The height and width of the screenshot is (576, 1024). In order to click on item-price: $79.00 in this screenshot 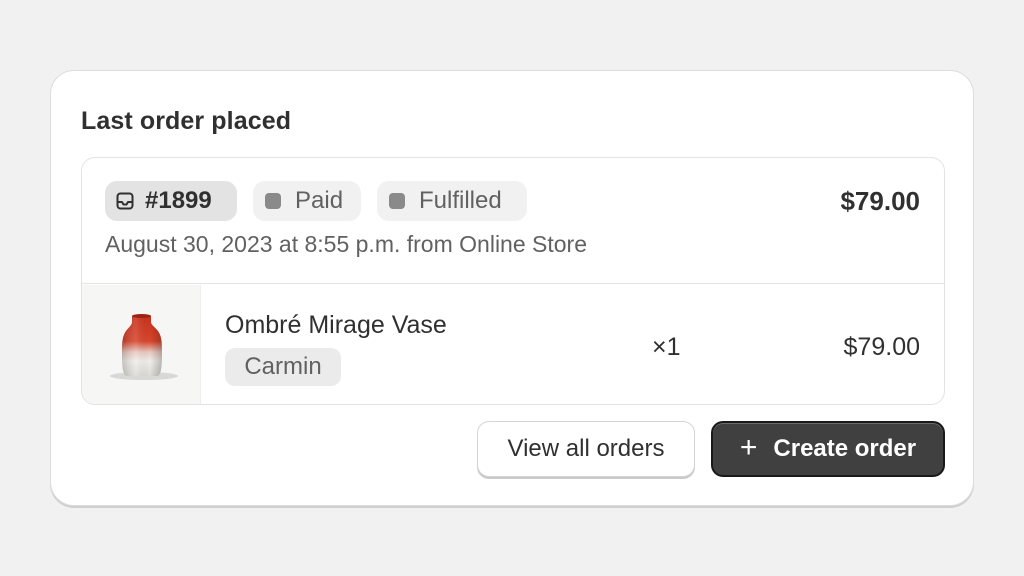, I will do `click(881, 347)`.